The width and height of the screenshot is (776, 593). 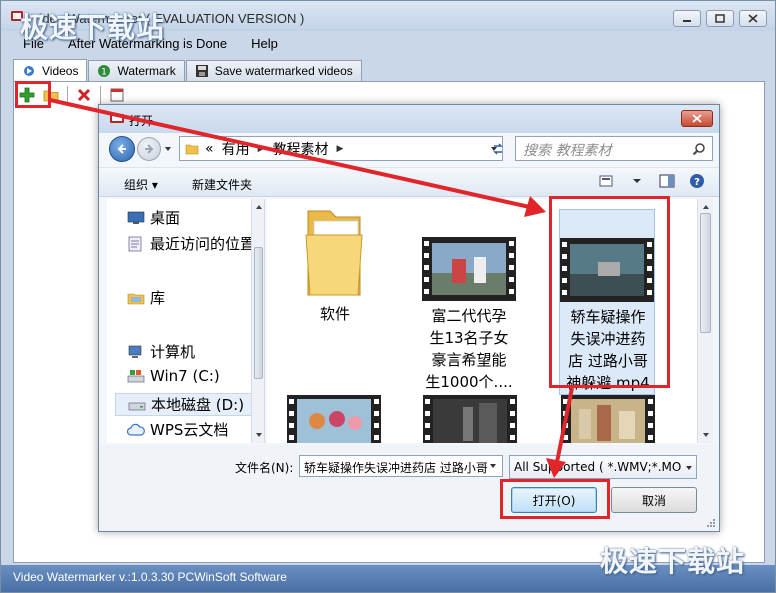 I want to click on preview-pane-icon, so click(x=667, y=181).